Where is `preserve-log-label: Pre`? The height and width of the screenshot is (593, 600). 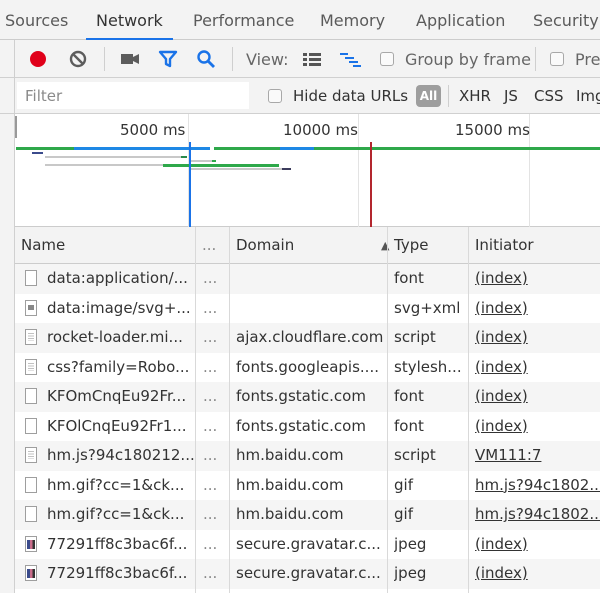 preserve-log-label: Pre is located at coordinates (587, 59).